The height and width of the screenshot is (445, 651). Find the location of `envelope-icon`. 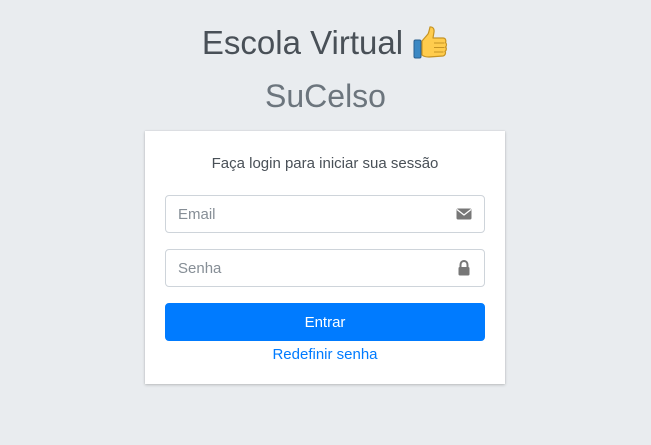

envelope-icon is located at coordinates (464, 214).